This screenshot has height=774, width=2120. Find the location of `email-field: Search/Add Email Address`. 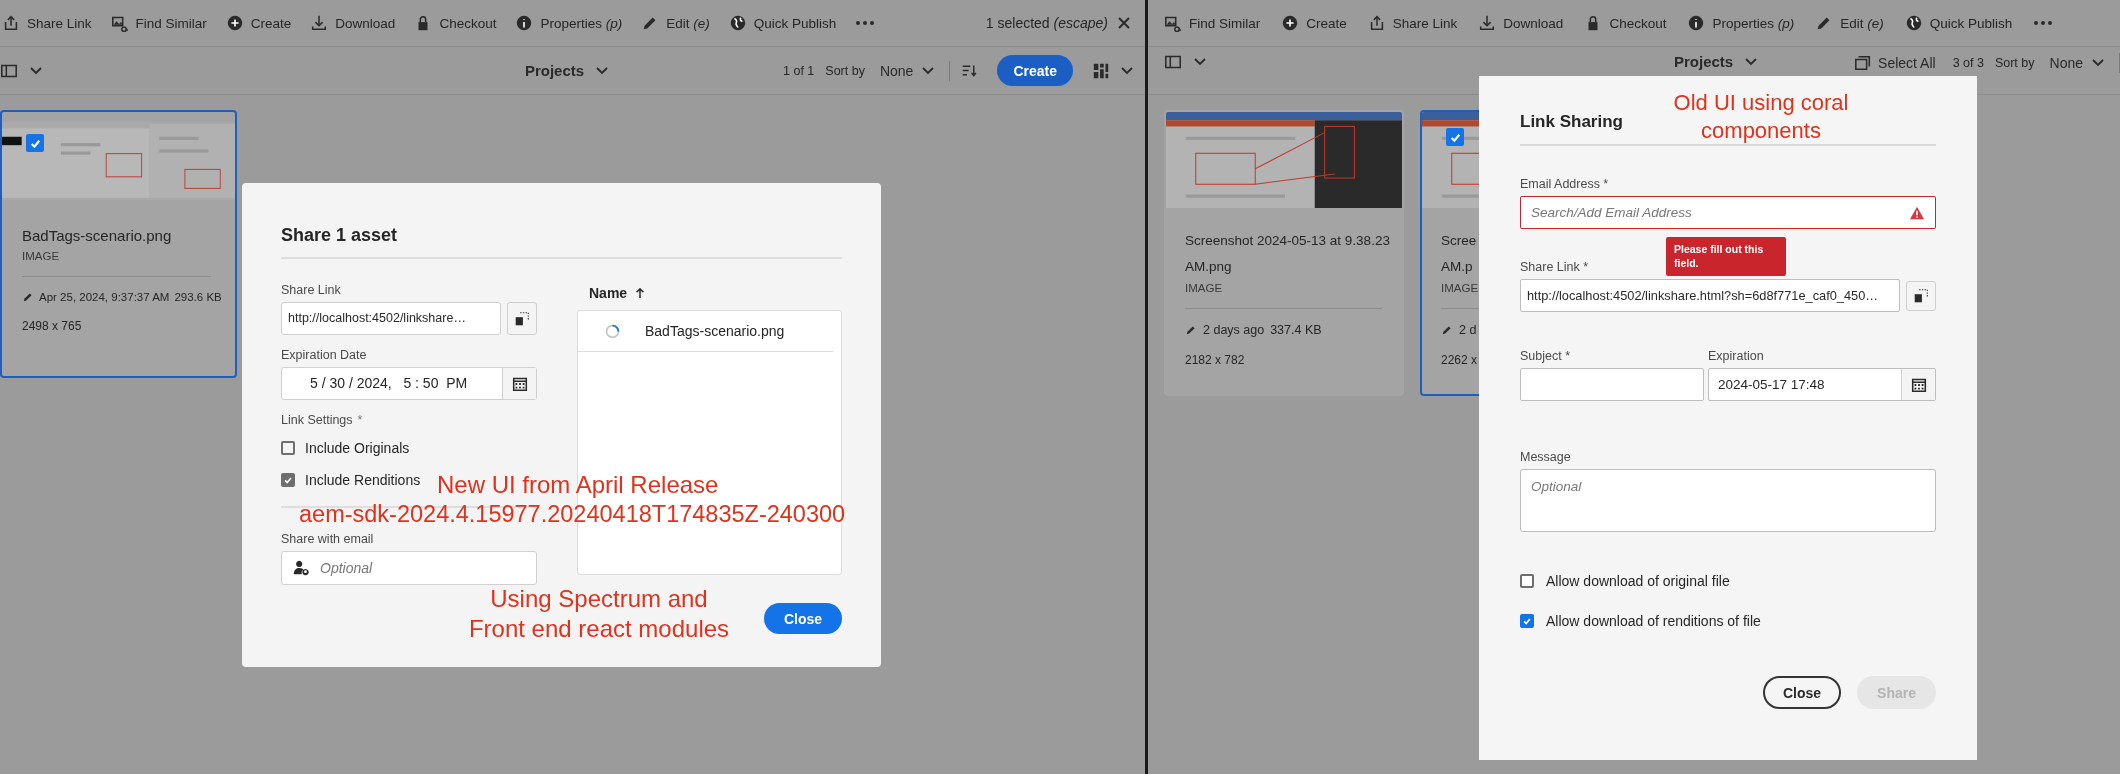

email-field: Search/Add Email Address is located at coordinates (1728, 212).